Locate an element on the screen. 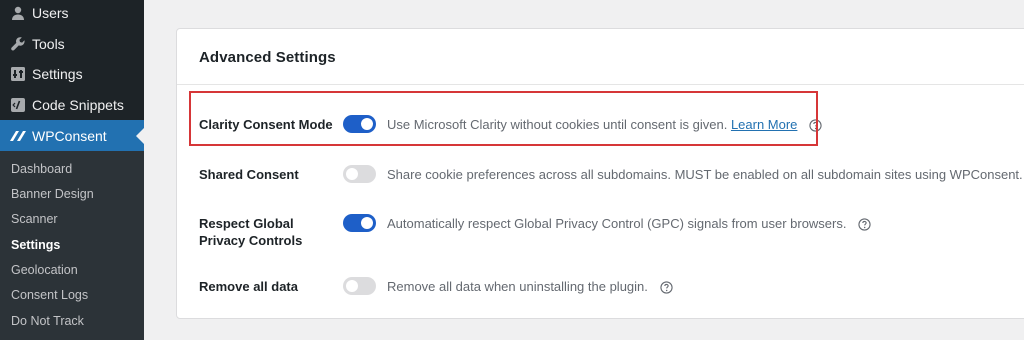  submenu-item-banner-design: Banner Design is located at coordinates (52, 194).